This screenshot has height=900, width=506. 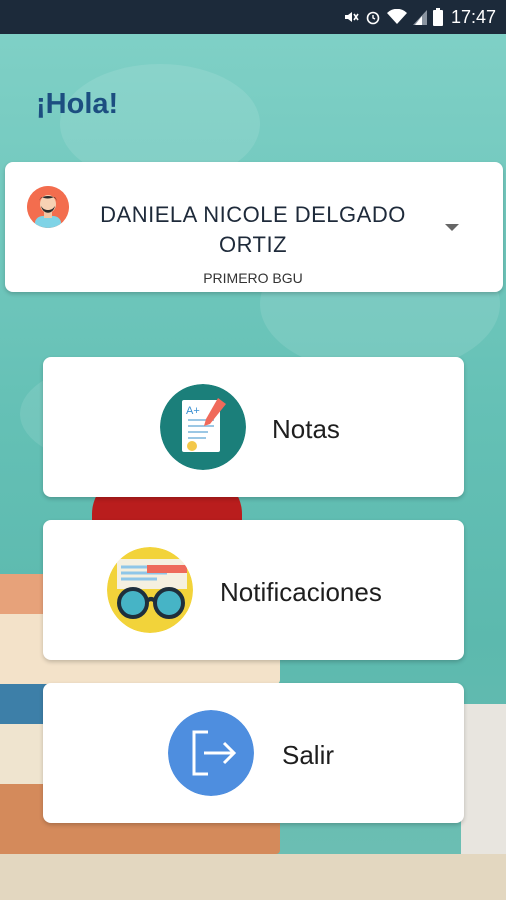 I want to click on notifications-icon, so click(x=150, y=590).